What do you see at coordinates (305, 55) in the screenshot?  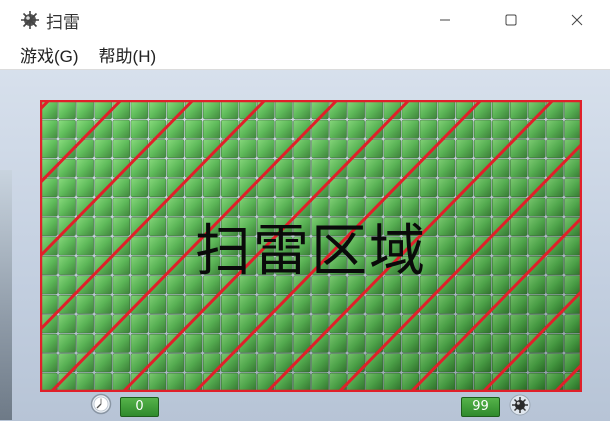 I see `menu-bar: 游戏(G) 帮助(H)` at bounding box center [305, 55].